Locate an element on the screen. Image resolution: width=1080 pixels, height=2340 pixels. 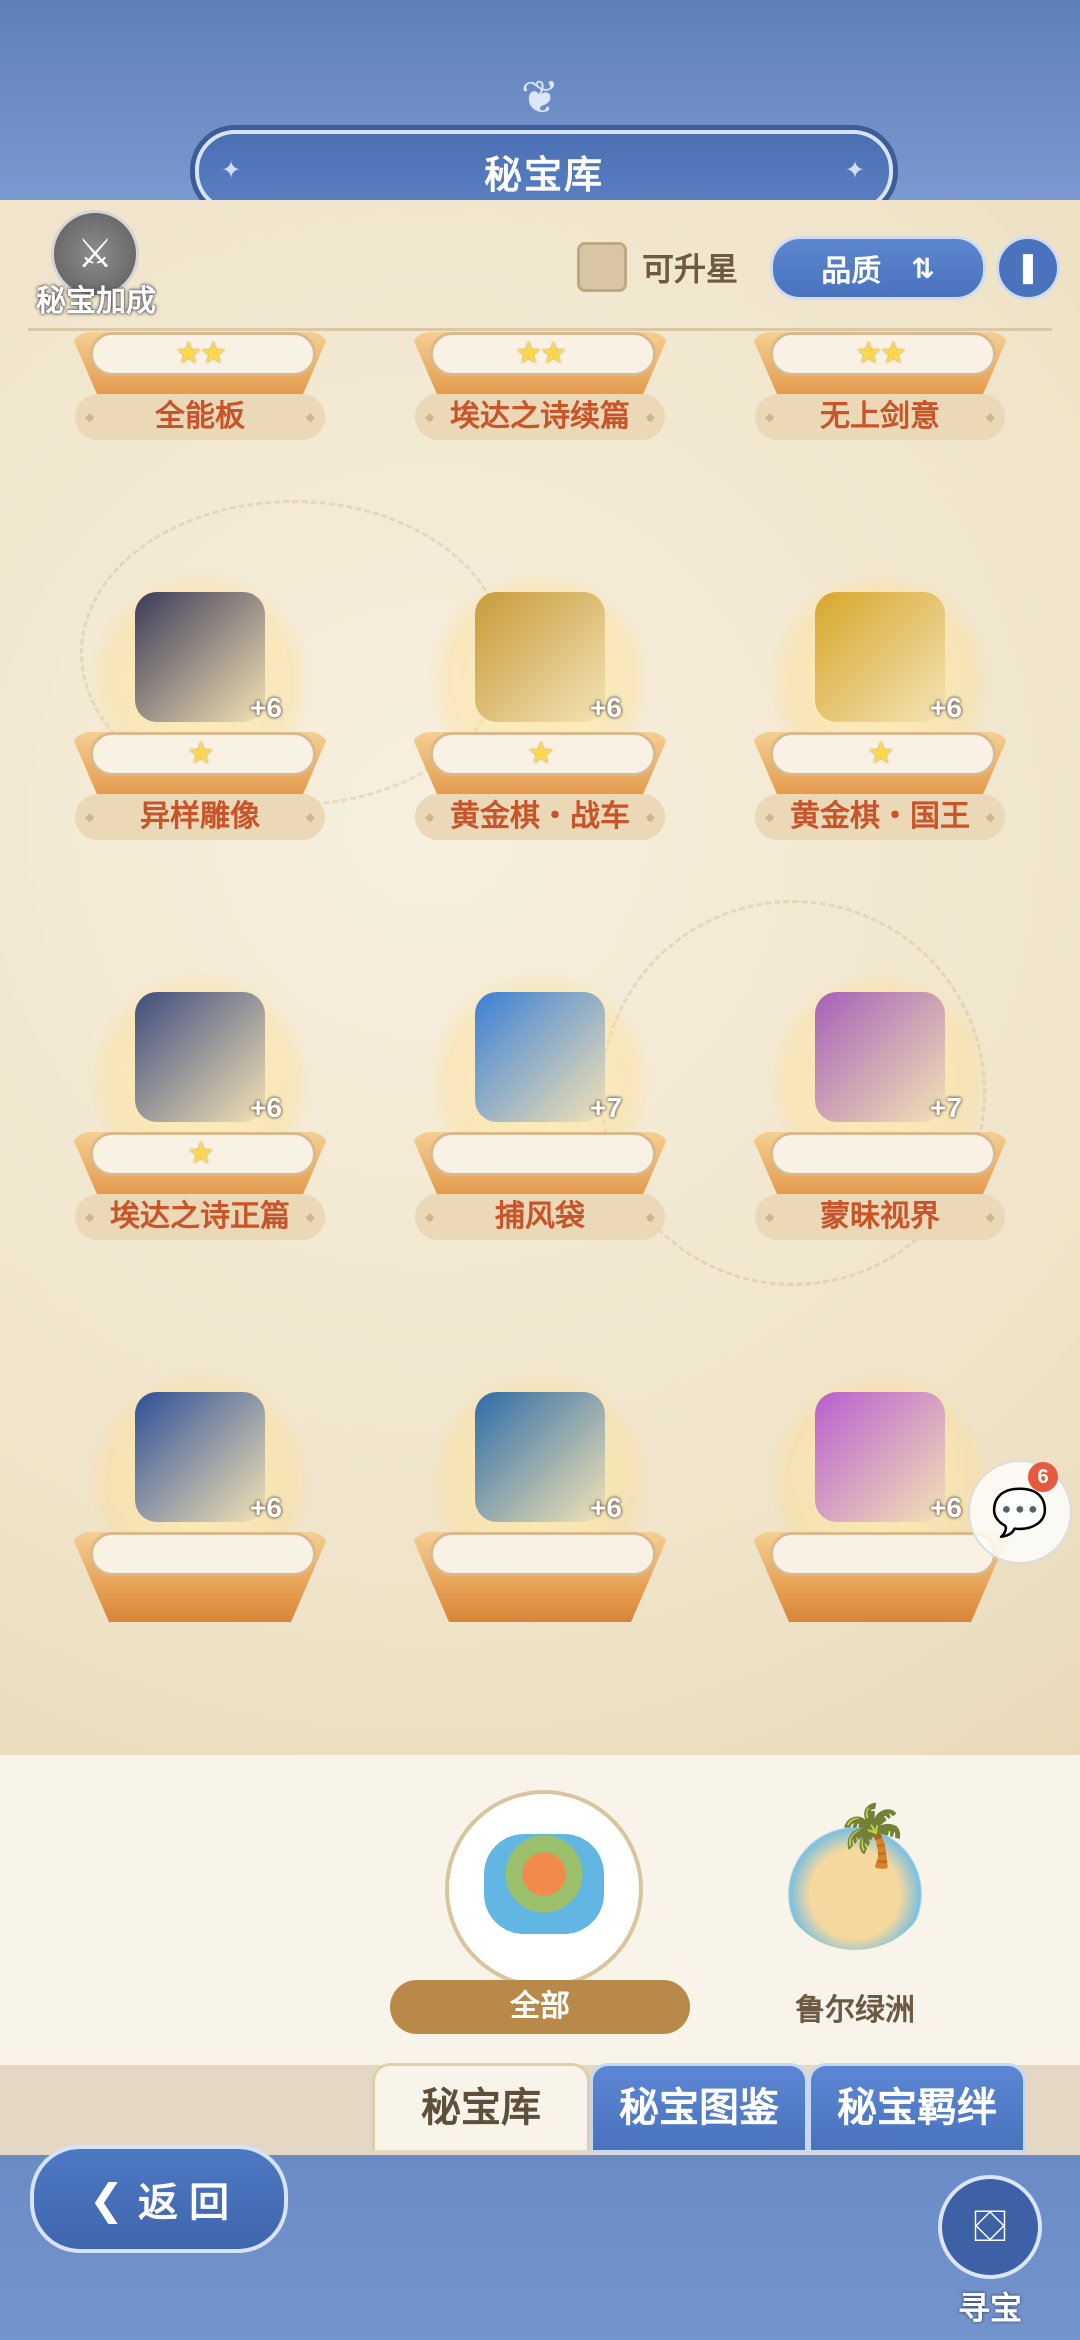
page-title: 秘宝库 is located at coordinates (543, 175).